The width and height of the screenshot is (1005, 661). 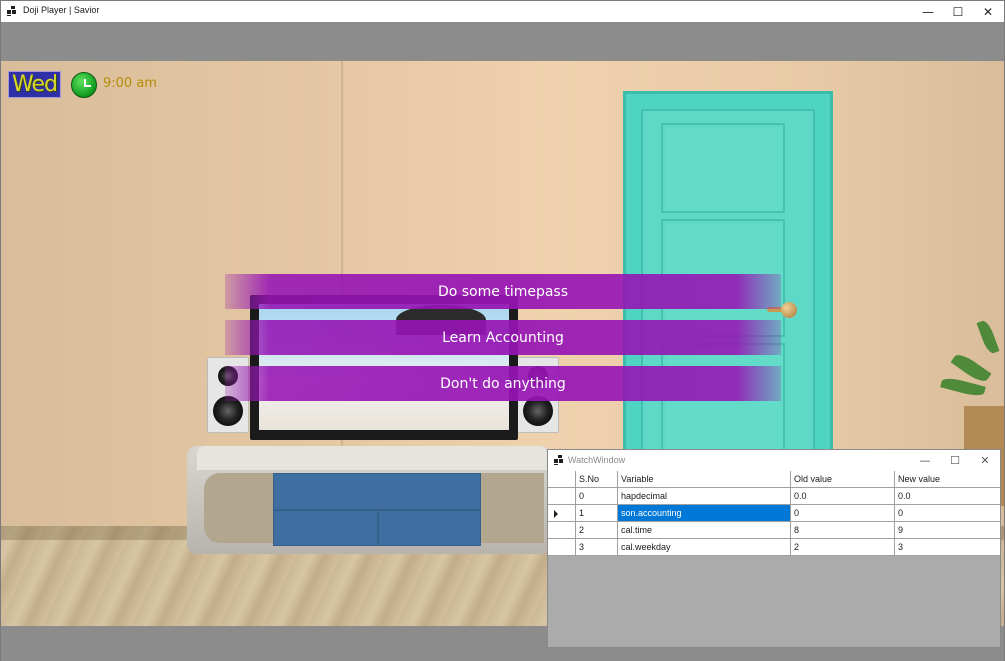 I want to click on cell-variable: cal.weekday, so click(x=704, y=547).